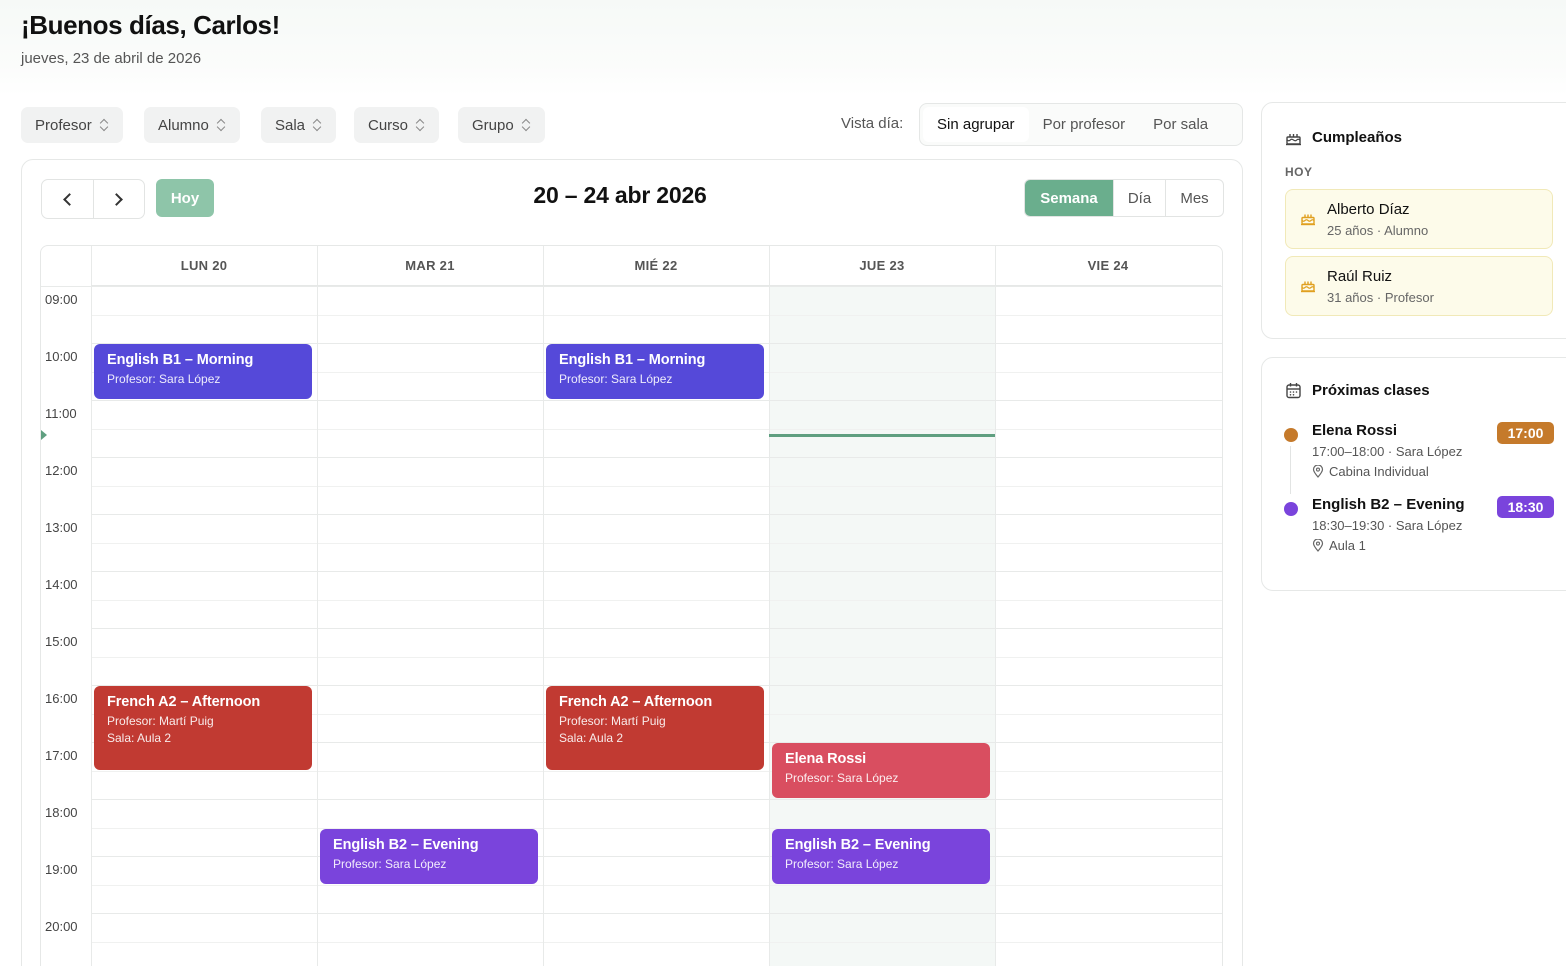  Describe the element at coordinates (1525, 507) in the screenshot. I see `class-time-badge: 18:30` at that location.